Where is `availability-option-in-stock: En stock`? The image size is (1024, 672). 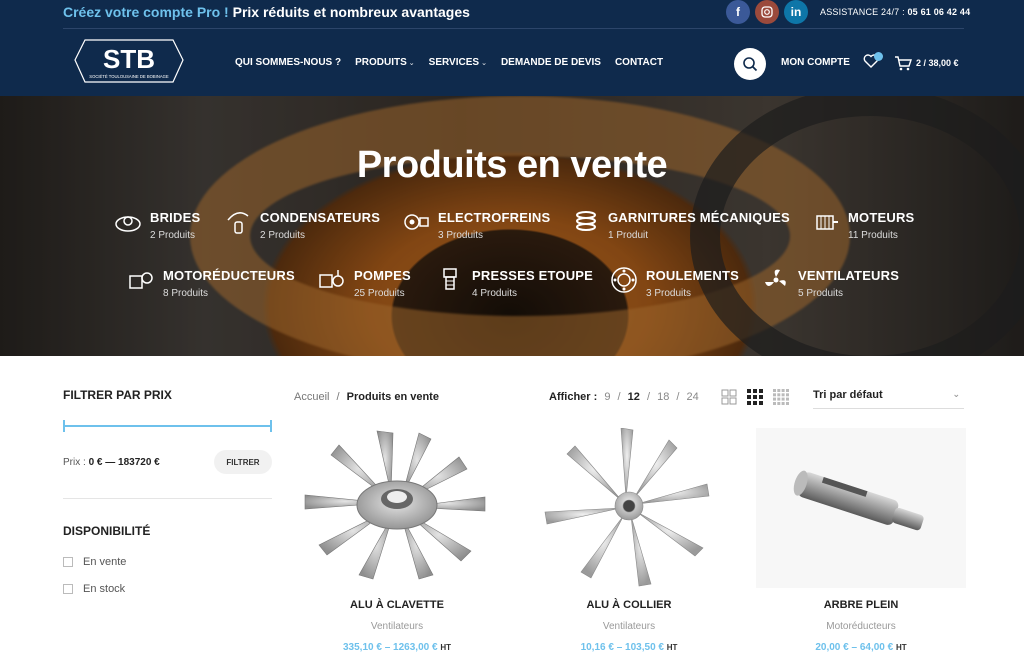 availability-option-in-stock: En stock is located at coordinates (94, 589).